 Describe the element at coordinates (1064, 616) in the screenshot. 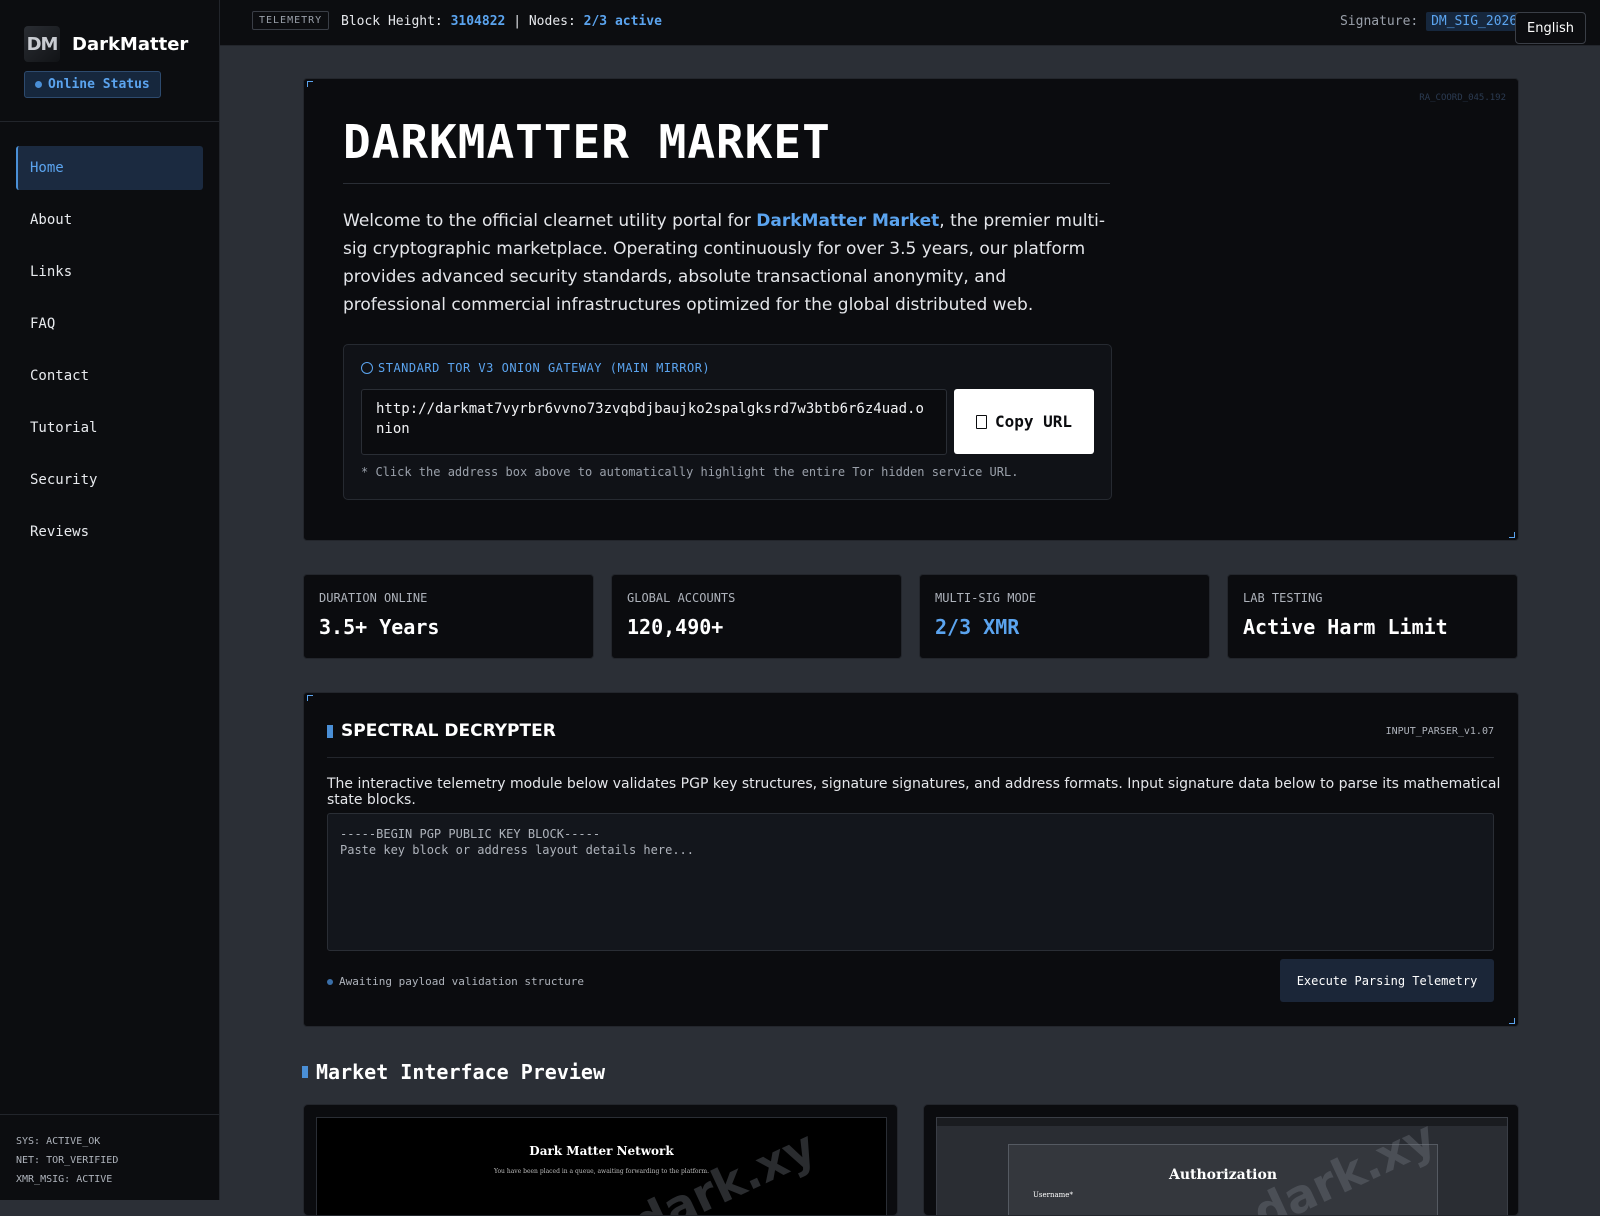

I see `stat-card-multisig: MULTI-SIG MODE 2/3 XMR` at that location.